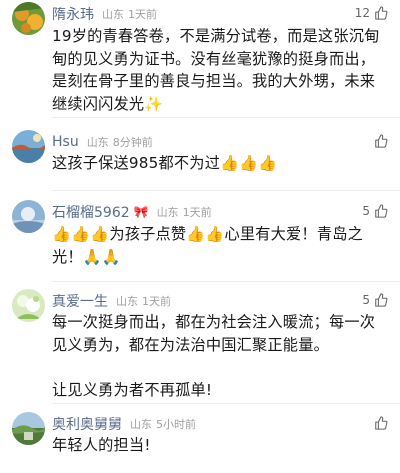 The width and height of the screenshot is (400, 473). I want to click on comment-text: 年轻人的担当!, so click(101, 445).